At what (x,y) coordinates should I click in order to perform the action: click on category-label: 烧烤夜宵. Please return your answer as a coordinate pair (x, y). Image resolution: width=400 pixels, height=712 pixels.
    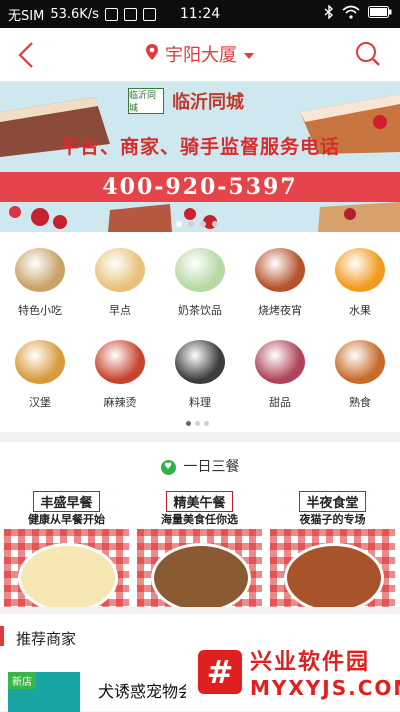
    Looking at the image, I should click on (280, 310).